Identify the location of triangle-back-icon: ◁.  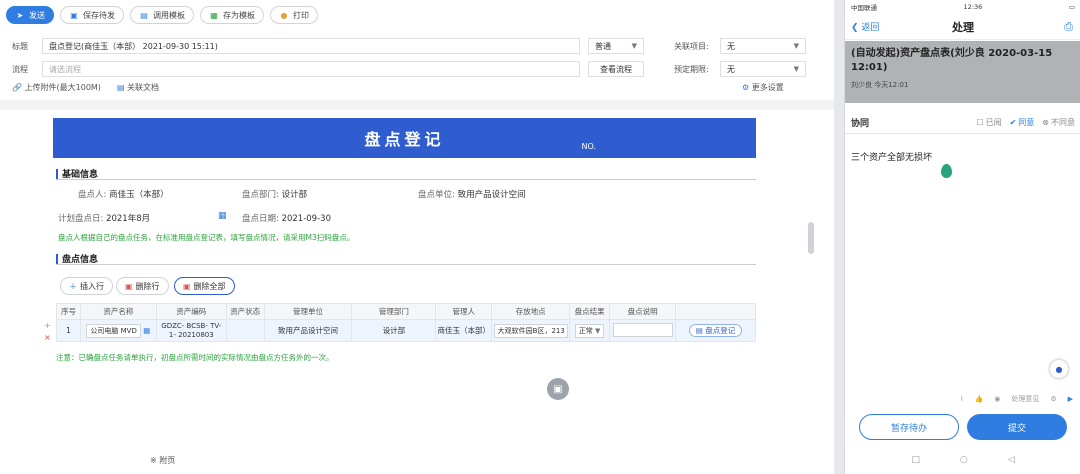
(1011, 460).